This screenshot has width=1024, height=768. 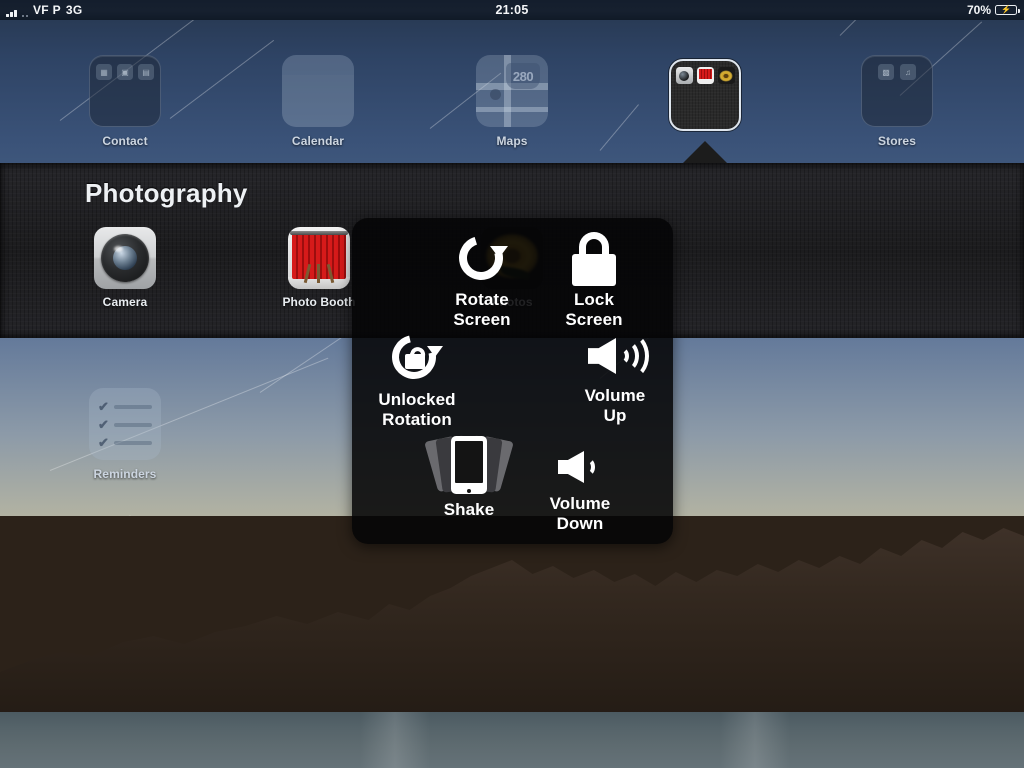 I want to click on volume-down-icon, so click(x=580, y=467).